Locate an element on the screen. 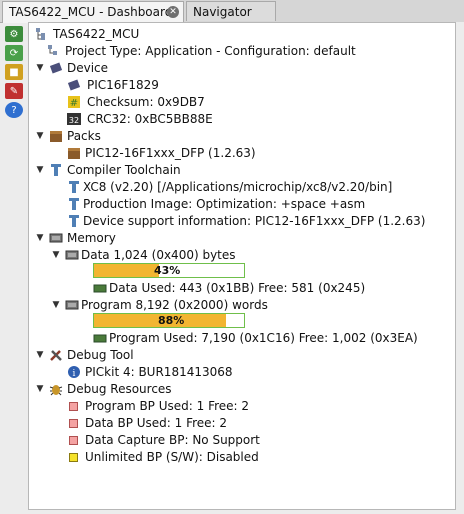 Image resolution: width=464 pixels, height=514 pixels. device-label: Device is located at coordinates (88, 68).